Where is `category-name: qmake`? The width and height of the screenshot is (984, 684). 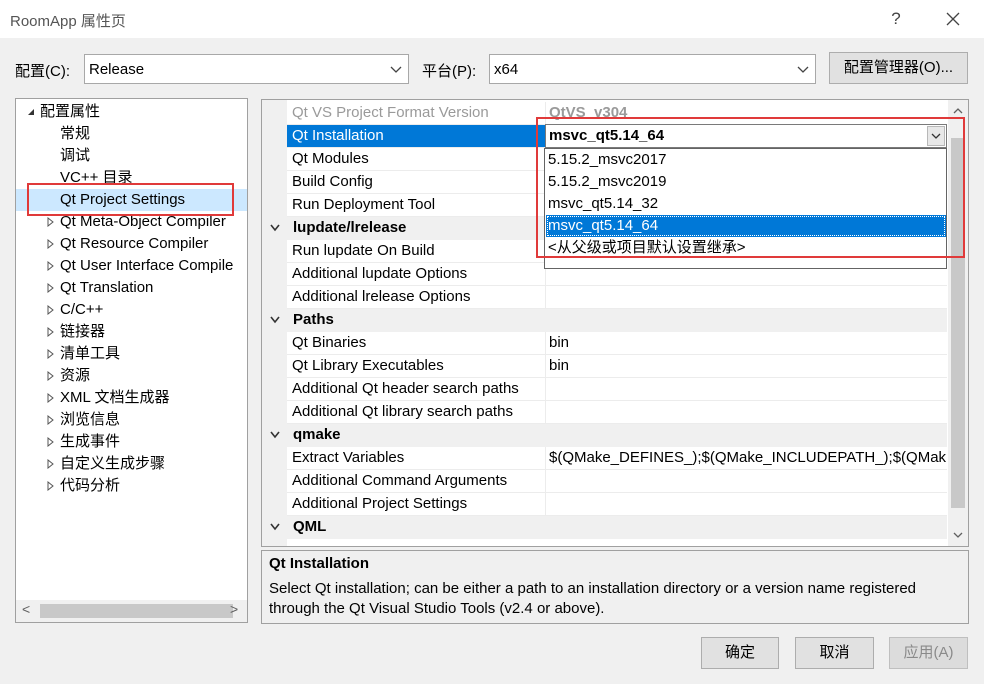
category-name: qmake is located at coordinates (317, 434).